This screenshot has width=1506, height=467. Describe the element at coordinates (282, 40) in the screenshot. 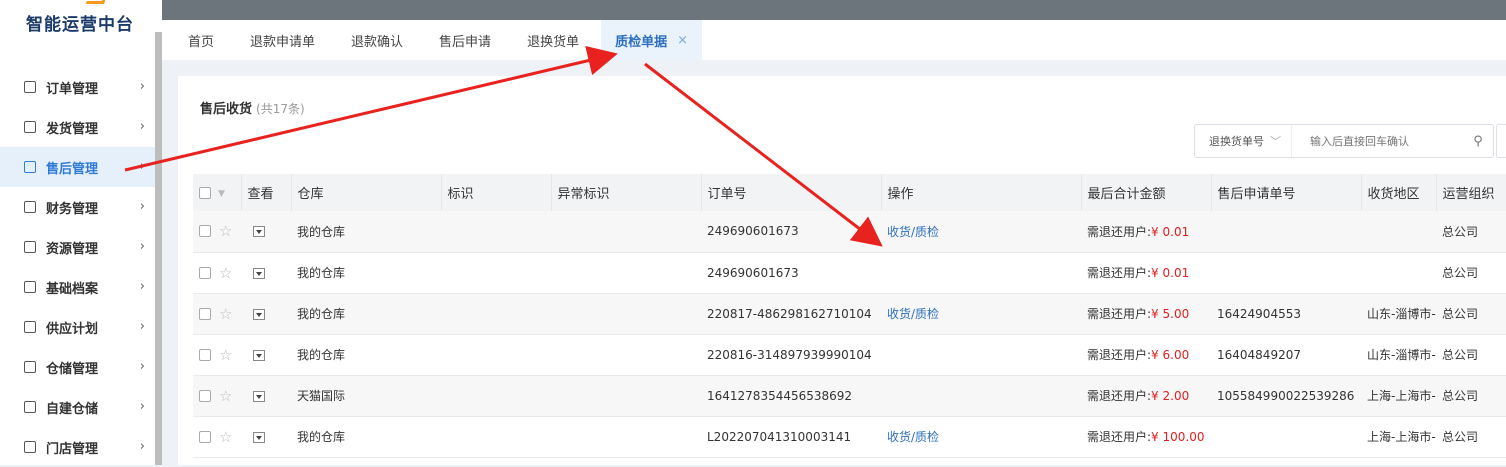

I see `tab-refund-application: 退款申请单` at that location.